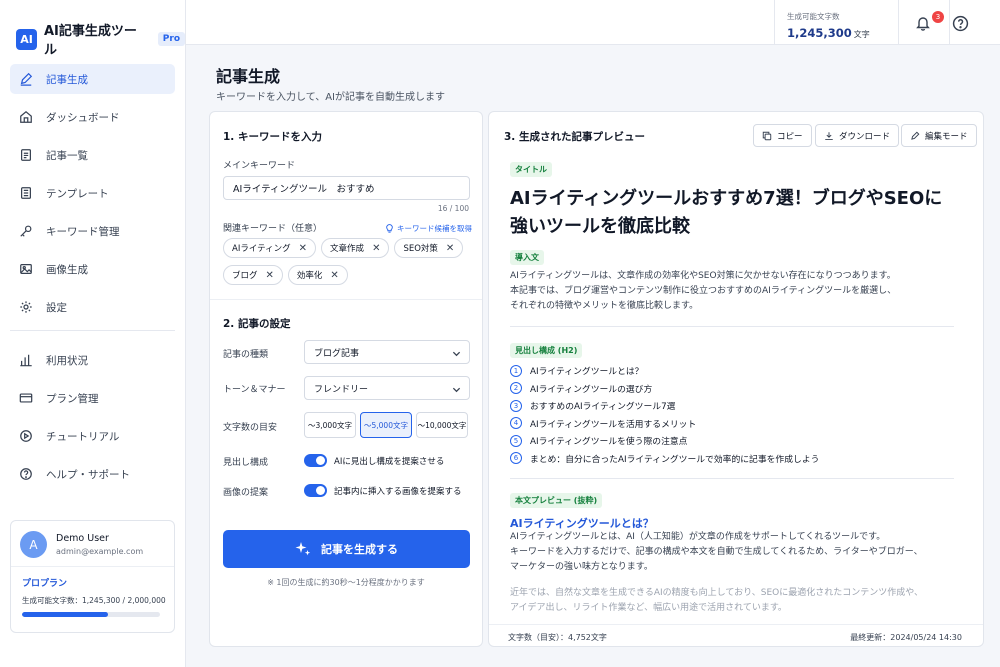  I want to click on sidebar-item-label: 利用状況, so click(67, 360).